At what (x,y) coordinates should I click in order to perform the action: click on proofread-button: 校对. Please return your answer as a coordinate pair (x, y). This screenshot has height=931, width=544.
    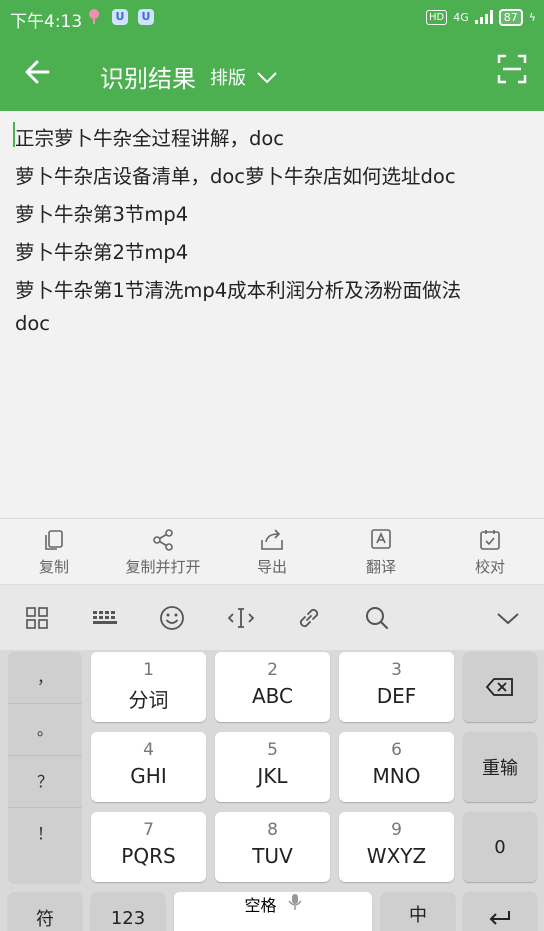
    Looking at the image, I should click on (490, 552).